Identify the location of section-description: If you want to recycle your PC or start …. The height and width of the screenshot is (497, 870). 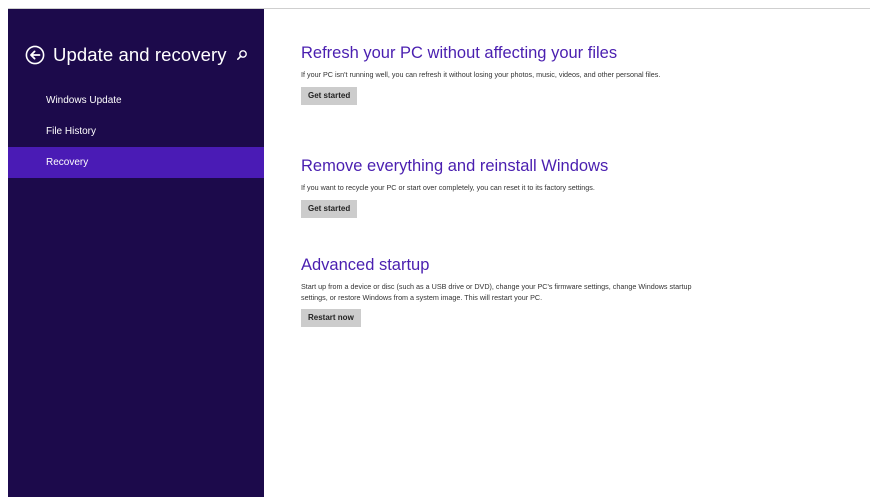
(448, 187).